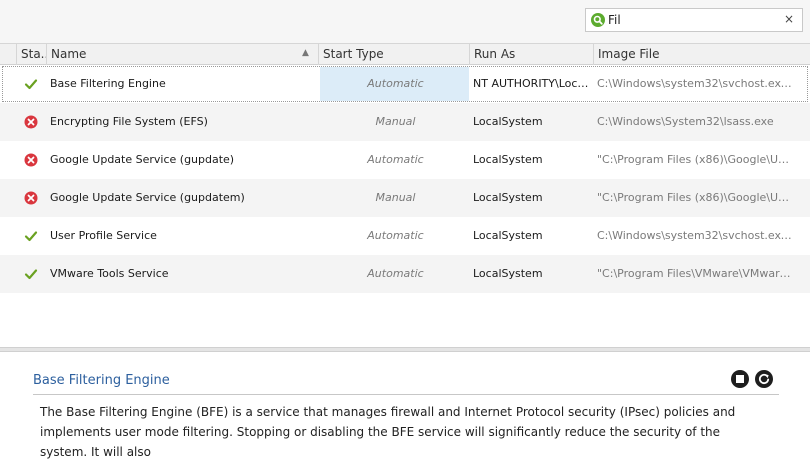 The height and width of the screenshot is (471, 810). What do you see at coordinates (147, 197) in the screenshot?
I see `service-name: Google Update Service (gupdatem)` at bounding box center [147, 197].